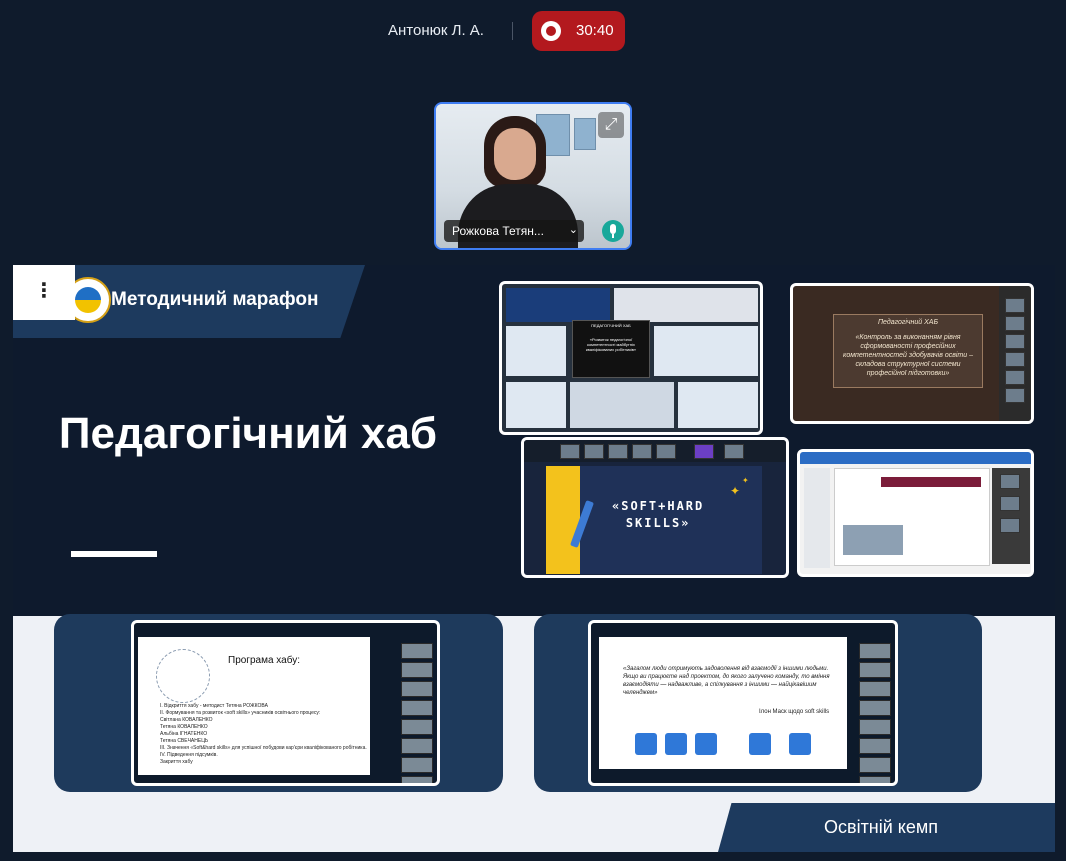  I want to click on participant-video-tile: ⤢ Рожкова Тетян... ⌄, so click(533, 176).